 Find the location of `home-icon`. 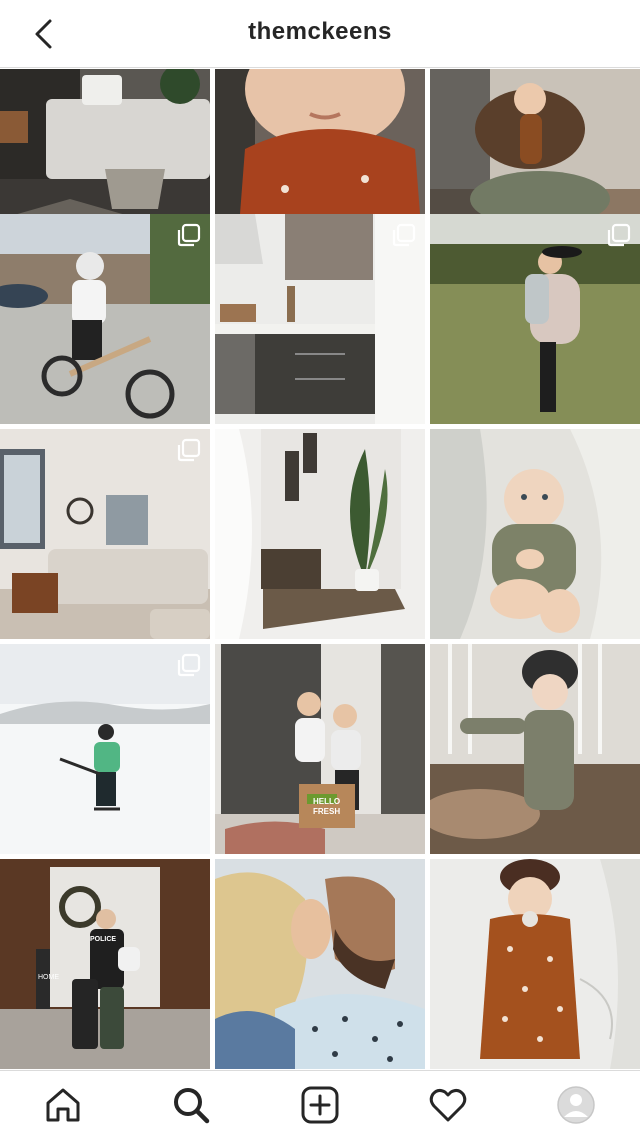

home-icon is located at coordinates (63, 1105).